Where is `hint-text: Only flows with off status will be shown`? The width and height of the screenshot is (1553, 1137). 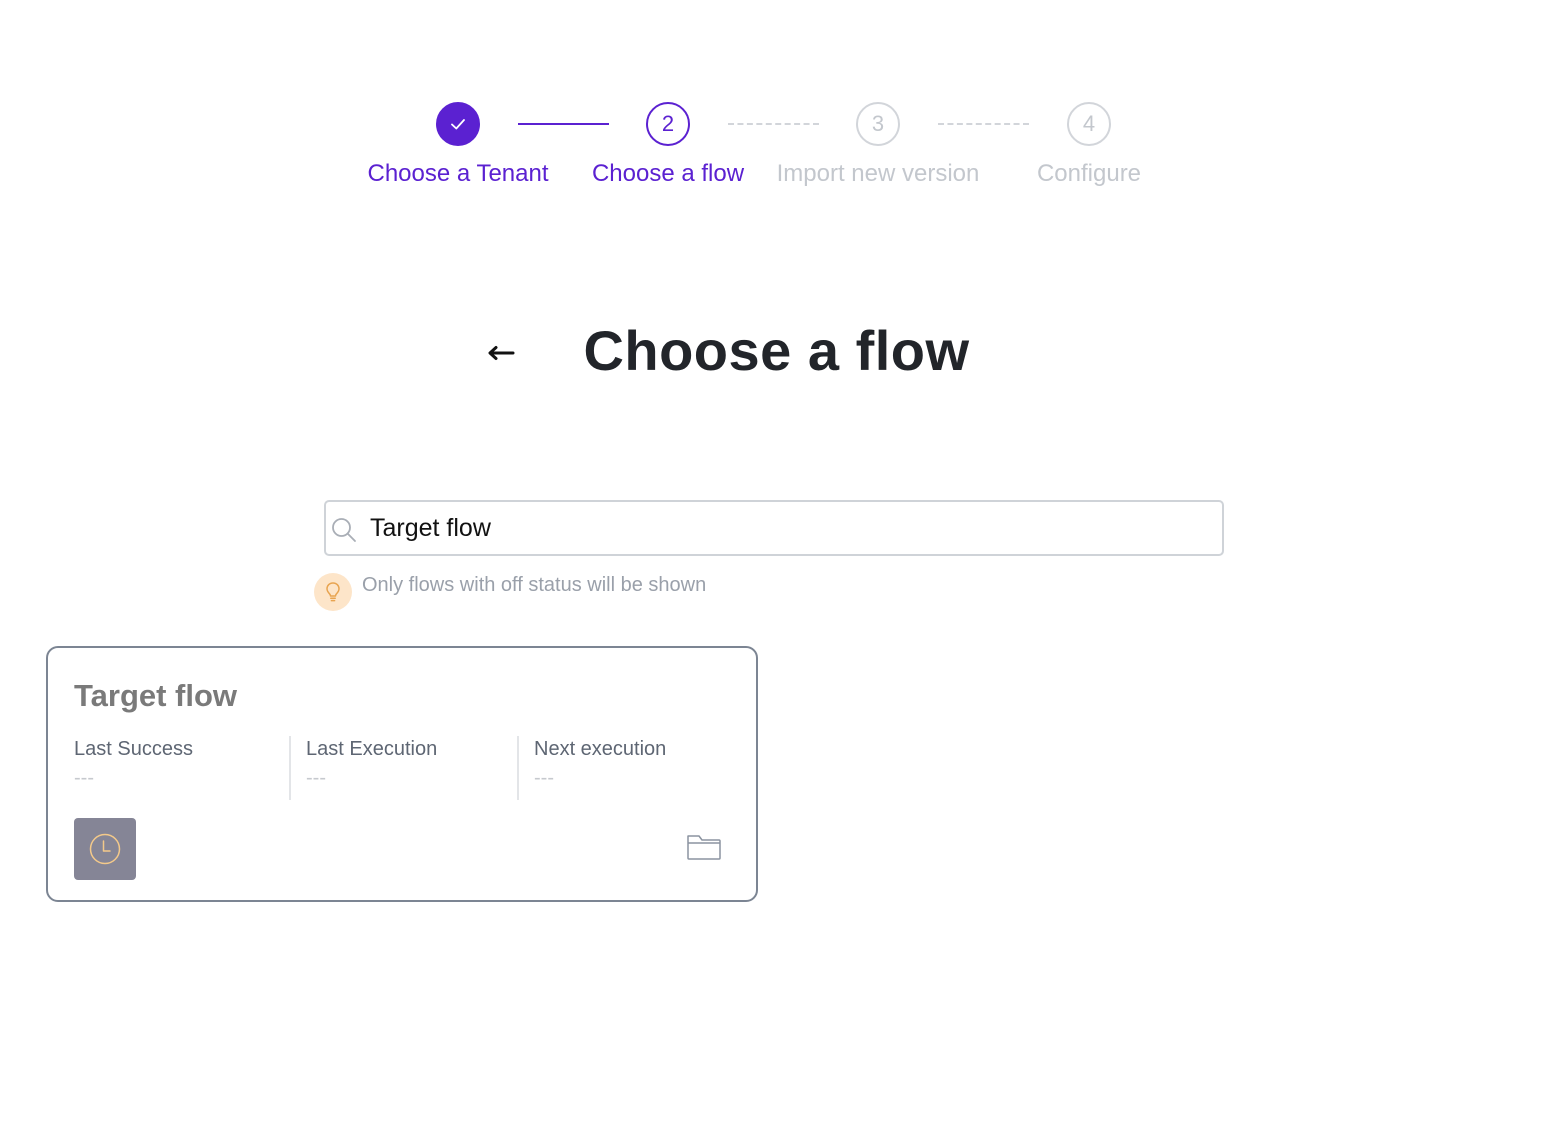 hint-text: Only flows with off status will be shown is located at coordinates (534, 585).